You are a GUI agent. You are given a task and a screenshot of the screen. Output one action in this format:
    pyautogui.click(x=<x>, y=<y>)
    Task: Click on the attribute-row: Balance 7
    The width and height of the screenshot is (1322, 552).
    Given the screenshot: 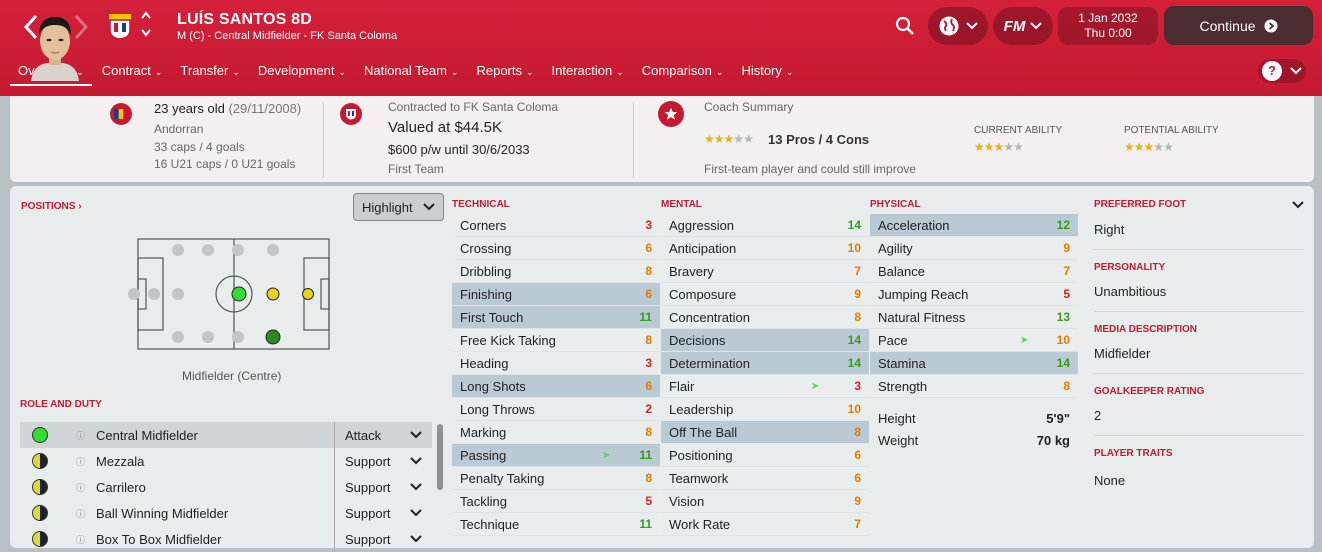 What is the action you would take?
    pyautogui.click(x=974, y=271)
    